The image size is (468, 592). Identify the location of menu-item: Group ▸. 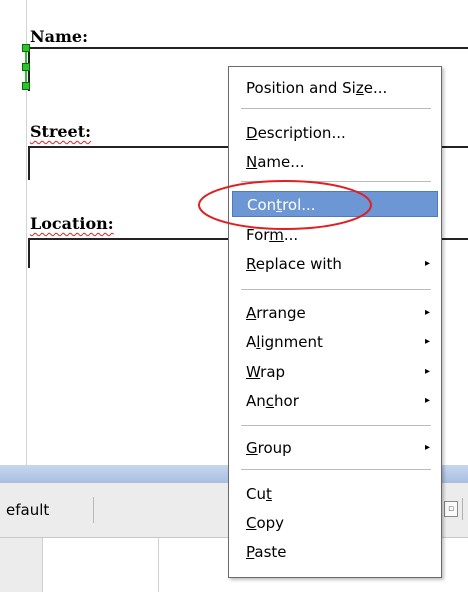
(335, 448).